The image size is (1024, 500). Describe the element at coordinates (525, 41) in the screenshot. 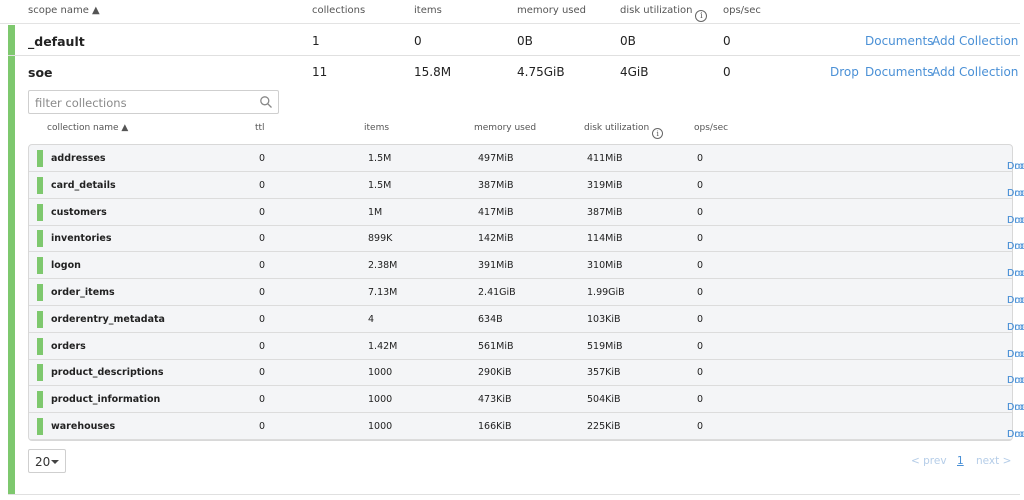

I see `scope-memory: 0B` at that location.